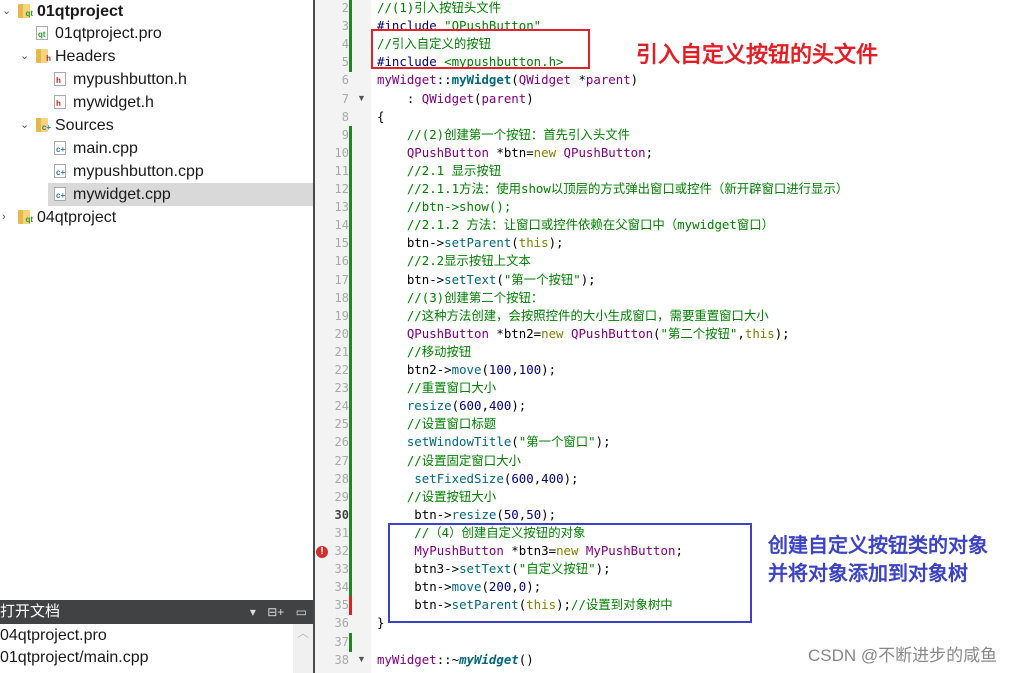  What do you see at coordinates (138, 171) in the screenshot?
I see `tree-item-label: mypushbutton.cpp` at bounding box center [138, 171].